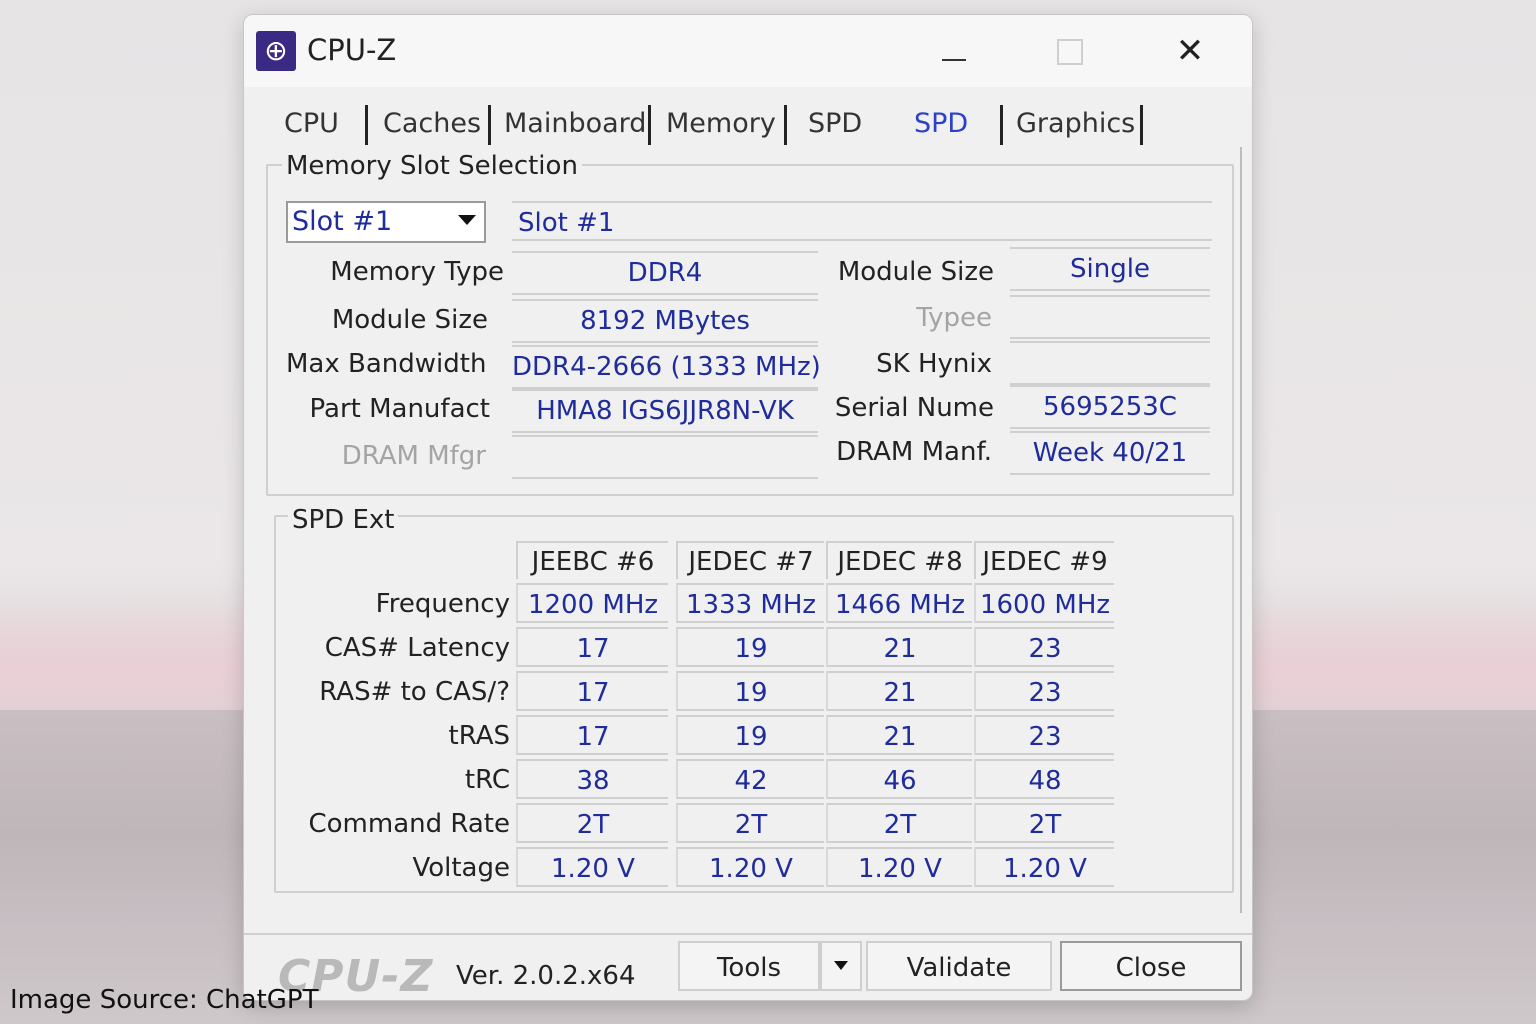 The height and width of the screenshot is (1024, 1536). I want to click on maximize-button, so click(1069, 51).